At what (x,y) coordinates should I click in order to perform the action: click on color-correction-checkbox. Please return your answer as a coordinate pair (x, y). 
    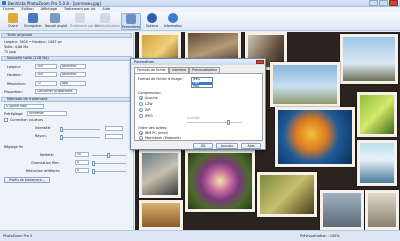
    Looking at the image, I should click on (6, 120).